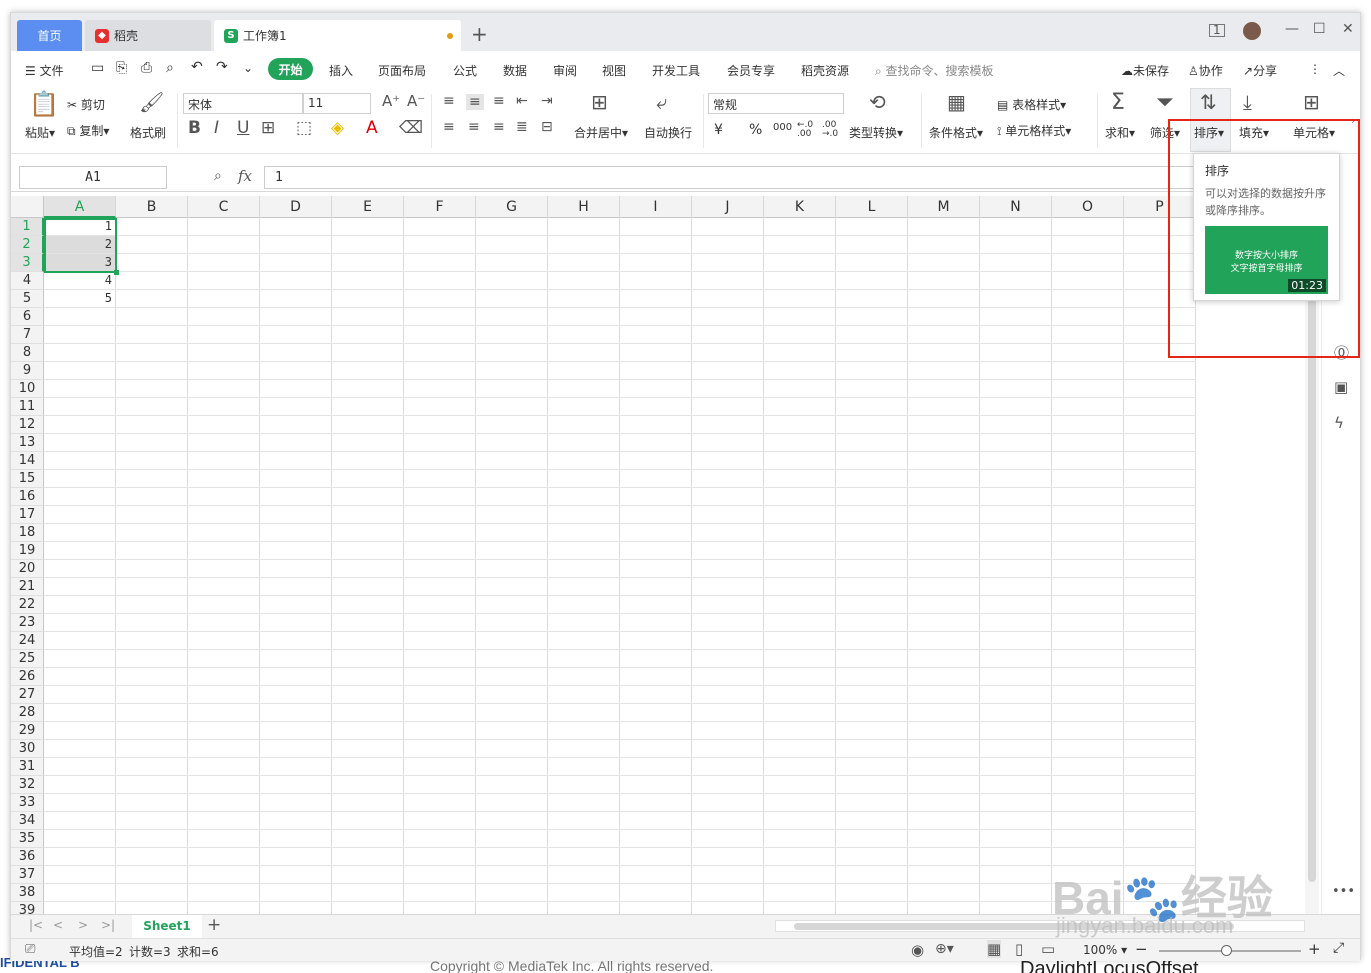 The height and width of the screenshot is (973, 1371). I want to click on type-convert-icon: ⟲, so click(877, 102).